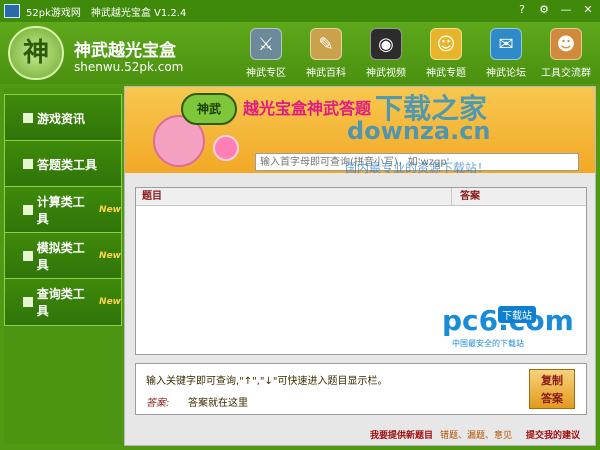 Image resolution: width=600 pixels, height=450 pixels. Describe the element at coordinates (294, 196) in the screenshot. I see `column-question: 题目` at that location.